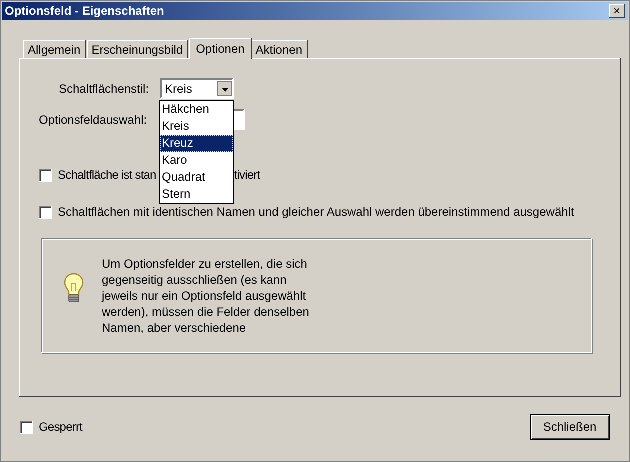 The width and height of the screenshot is (630, 462). I want to click on tab: Optionen, so click(220, 48).